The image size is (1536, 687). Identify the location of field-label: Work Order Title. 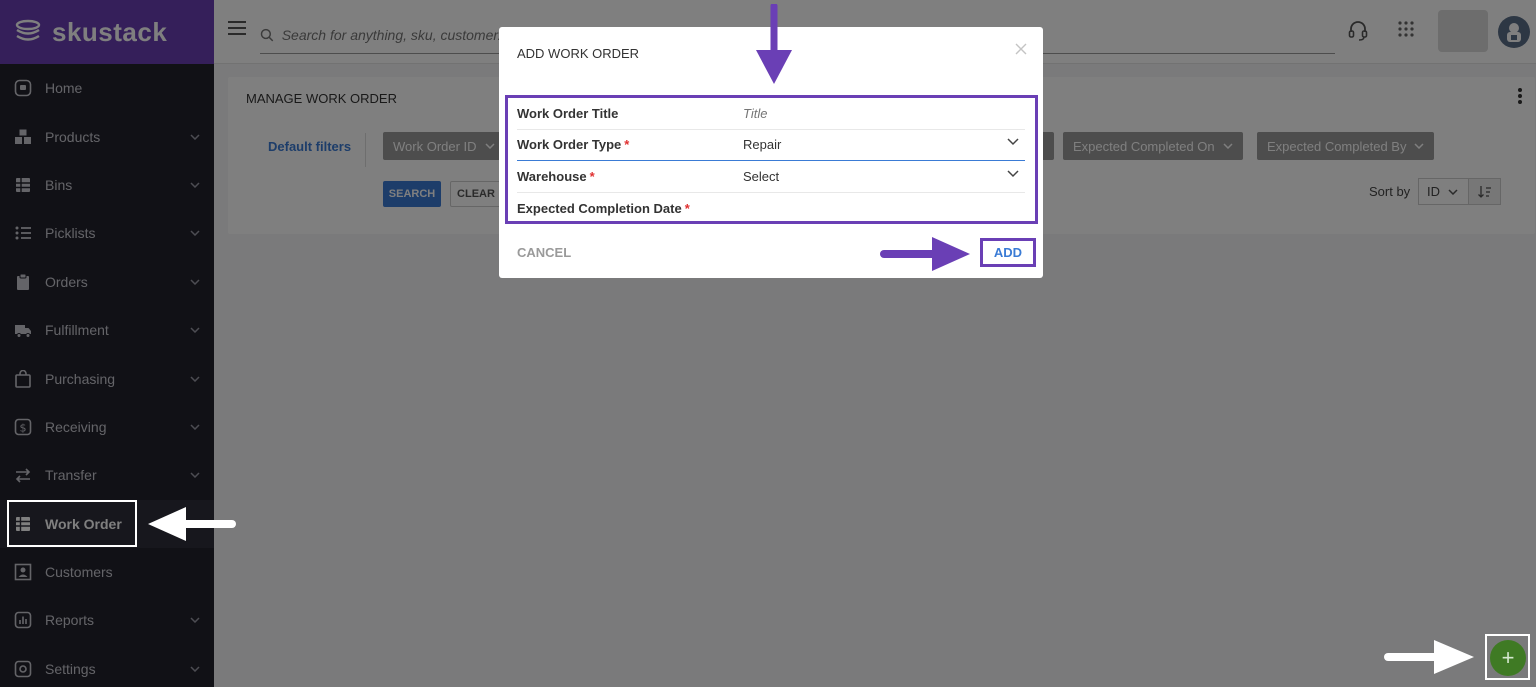
(568, 113).